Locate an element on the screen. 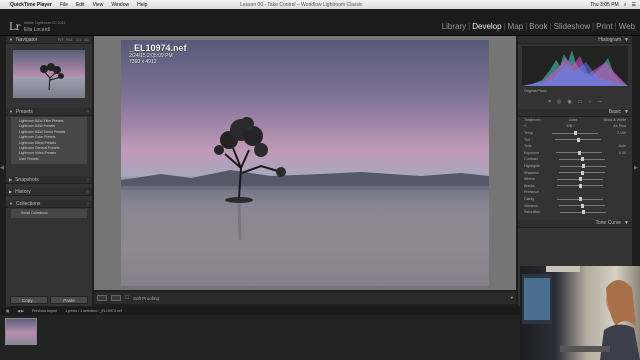  saturation-slider is located at coordinates (583, 212).